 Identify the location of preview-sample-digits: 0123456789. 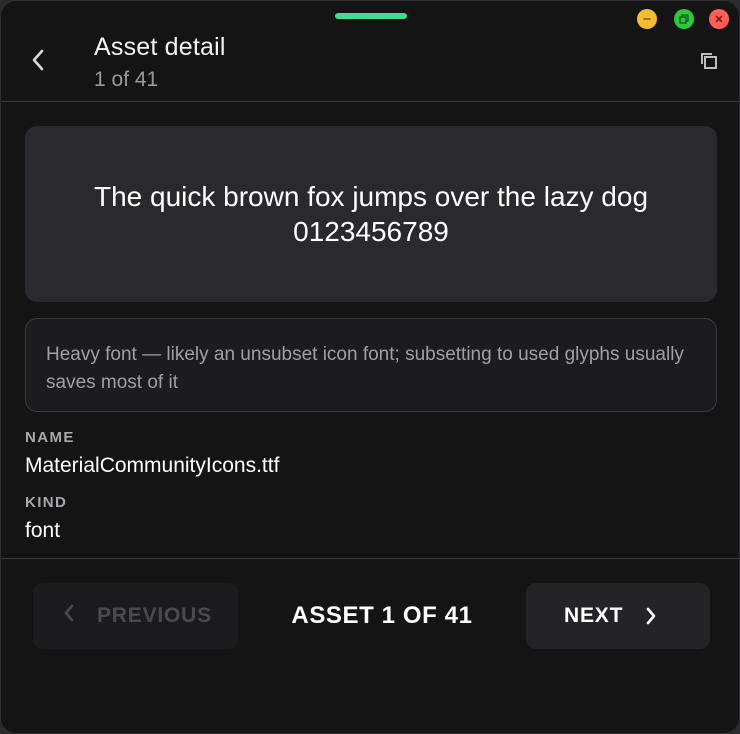
(371, 231).